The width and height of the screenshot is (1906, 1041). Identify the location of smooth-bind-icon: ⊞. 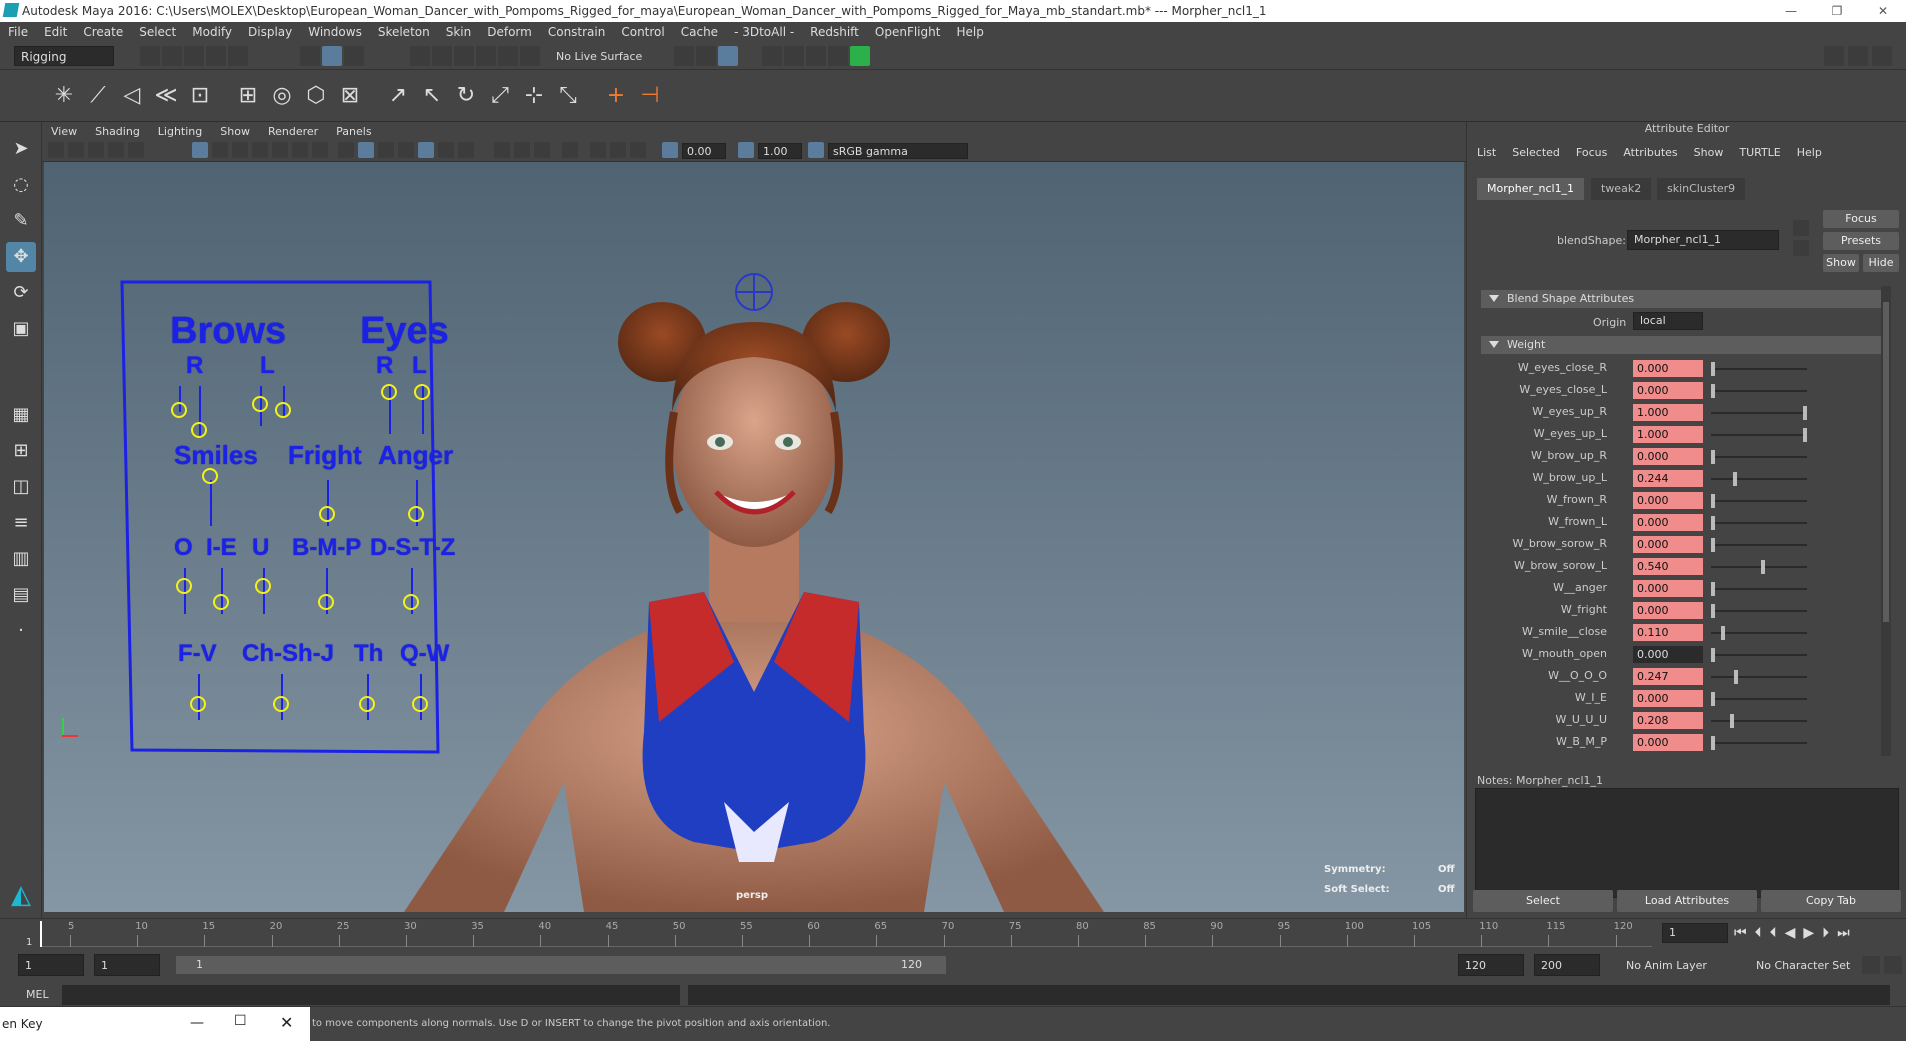
(248, 96).